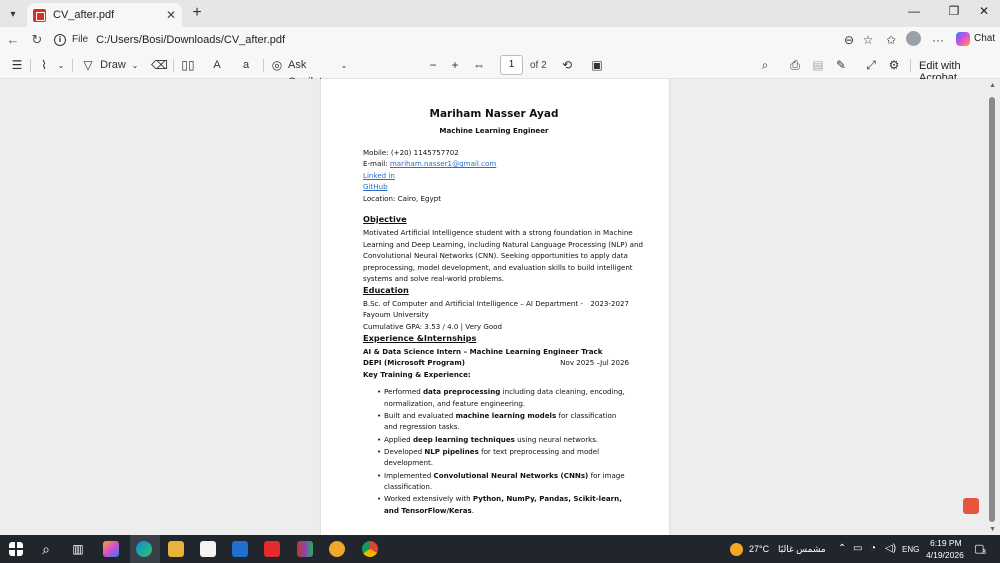 The height and width of the screenshot is (563, 1000). Describe the element at coordinates (511, 65) in the screenshot. I see `page-number-input: 1` at that location.